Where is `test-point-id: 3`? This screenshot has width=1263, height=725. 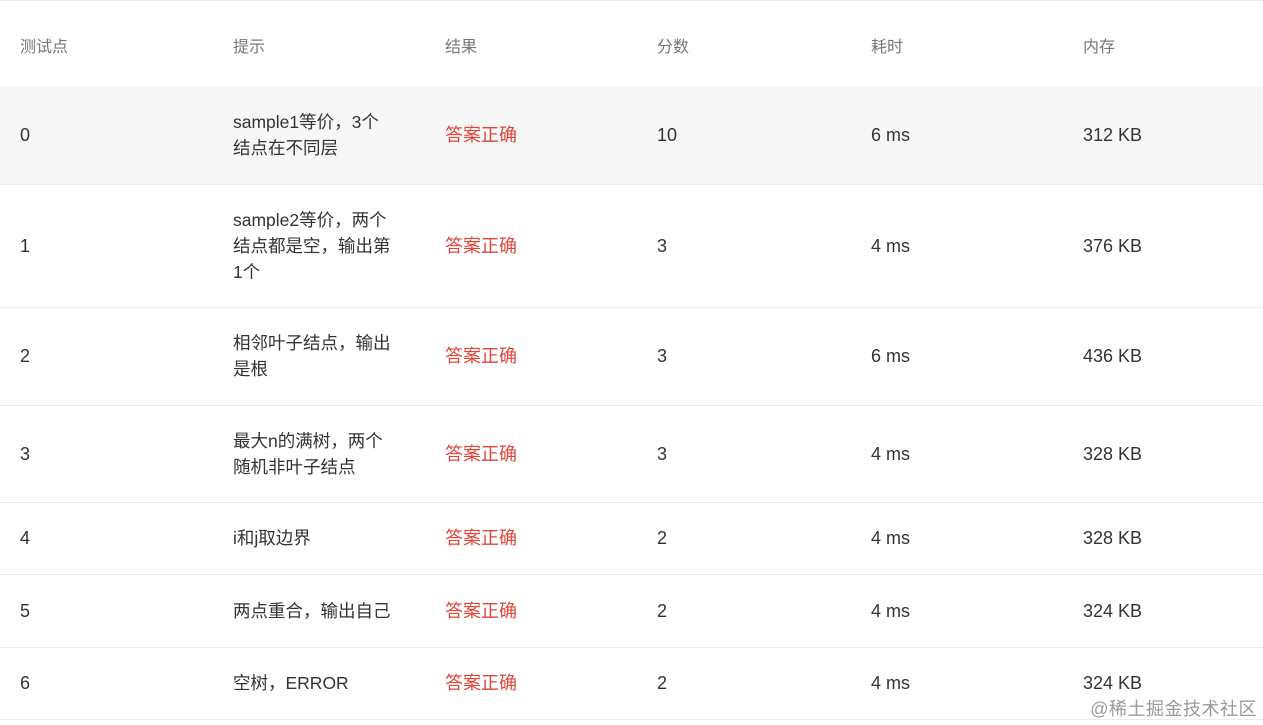
test-point-id: 3 is located at coordinates (106, 454).